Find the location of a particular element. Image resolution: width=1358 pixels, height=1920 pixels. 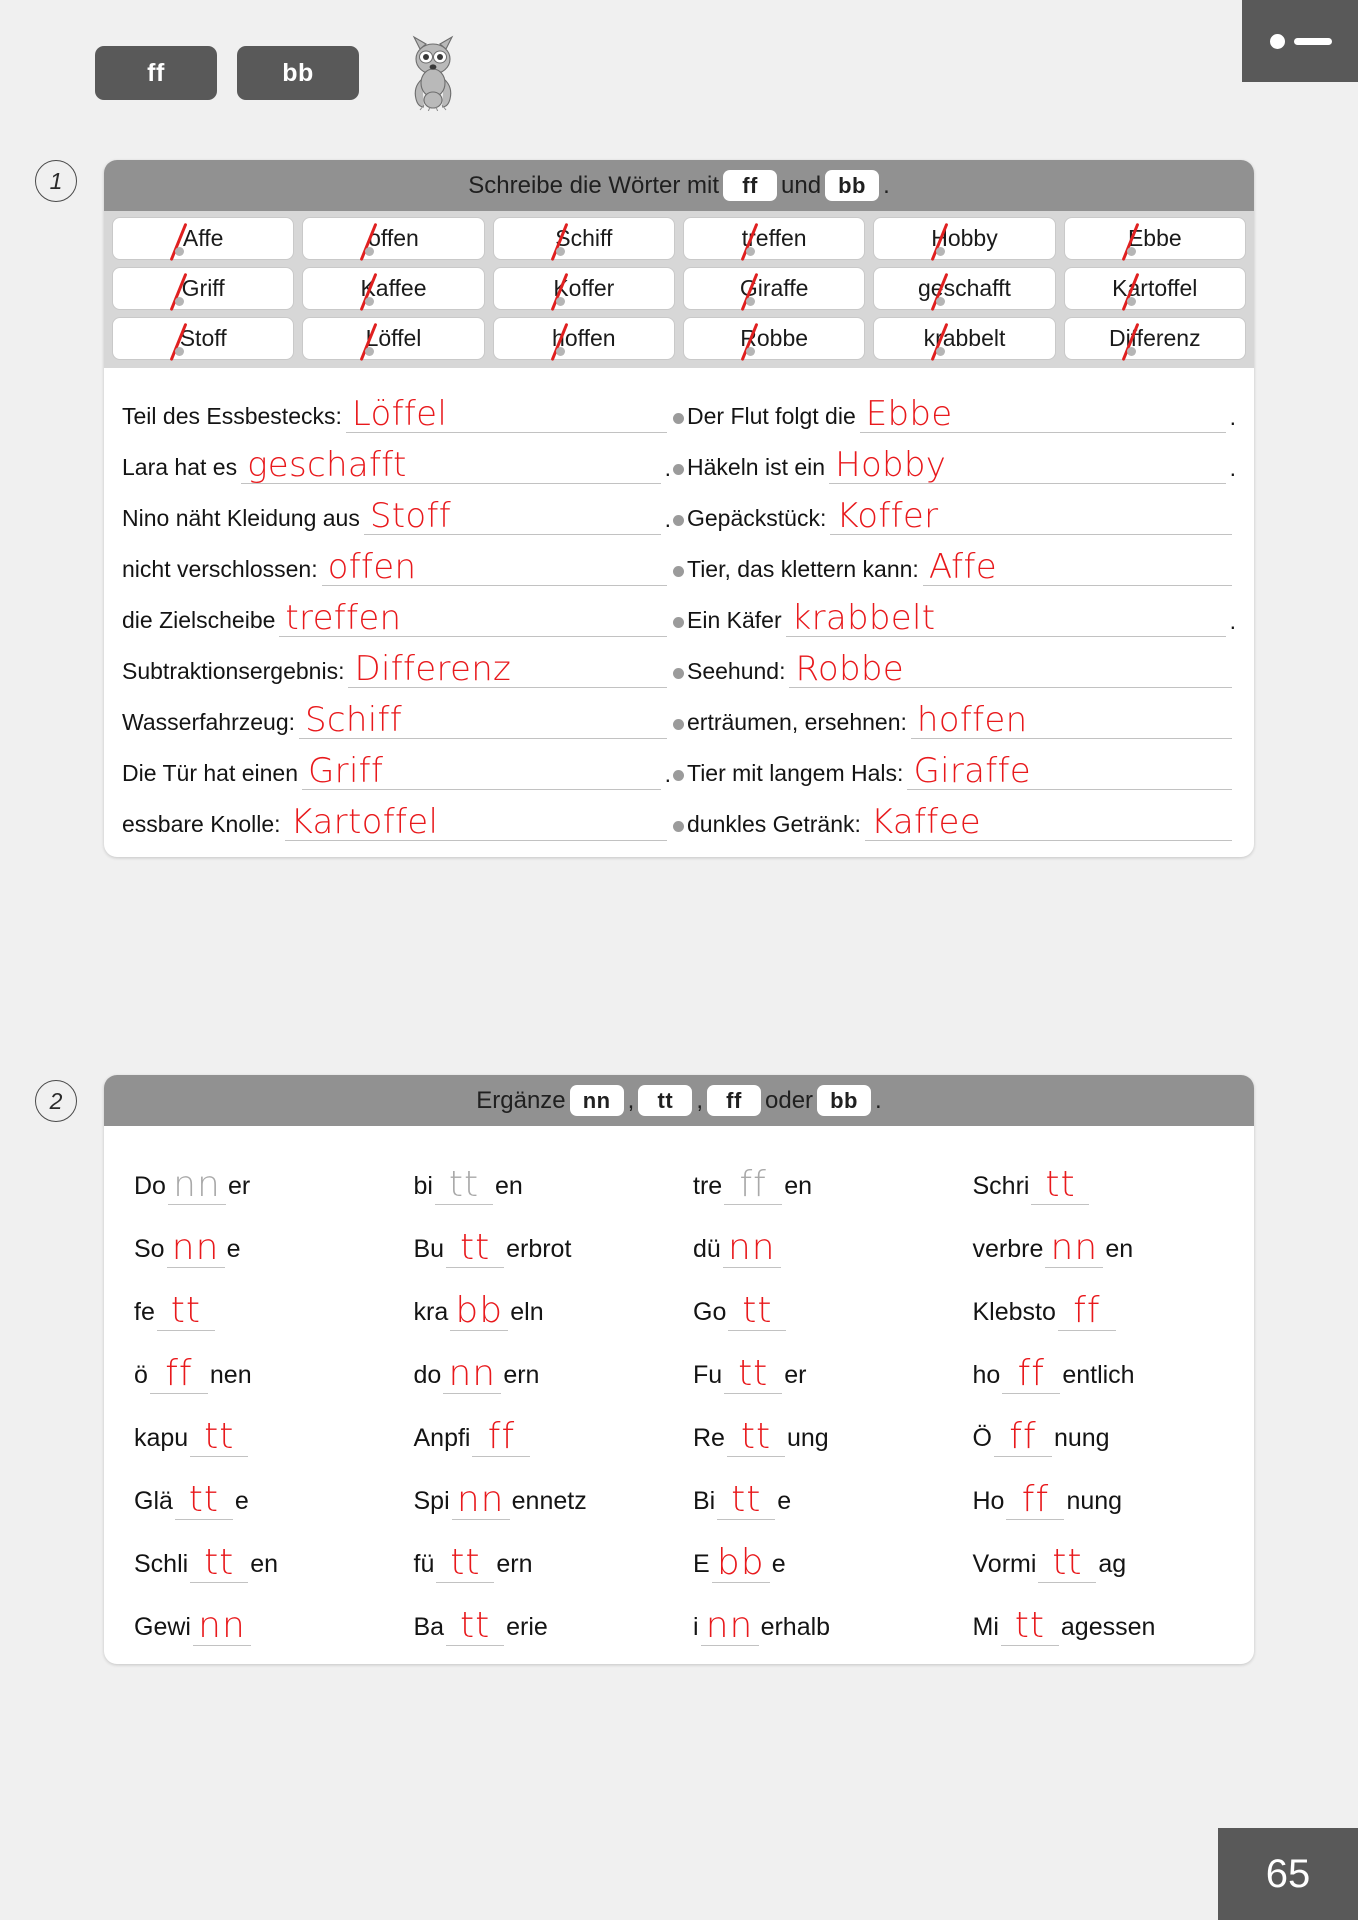

filled-letters: nn is located at coordinates (195, 1247).